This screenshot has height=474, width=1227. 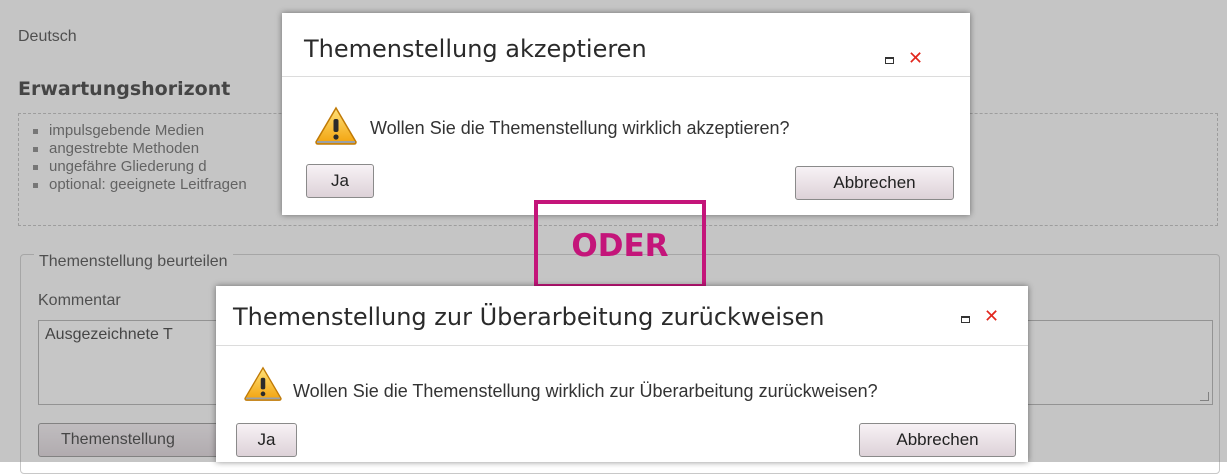 I want to click on accept-dialog-title: Themenstellung akzeptieren, so click(x=475, y=49).